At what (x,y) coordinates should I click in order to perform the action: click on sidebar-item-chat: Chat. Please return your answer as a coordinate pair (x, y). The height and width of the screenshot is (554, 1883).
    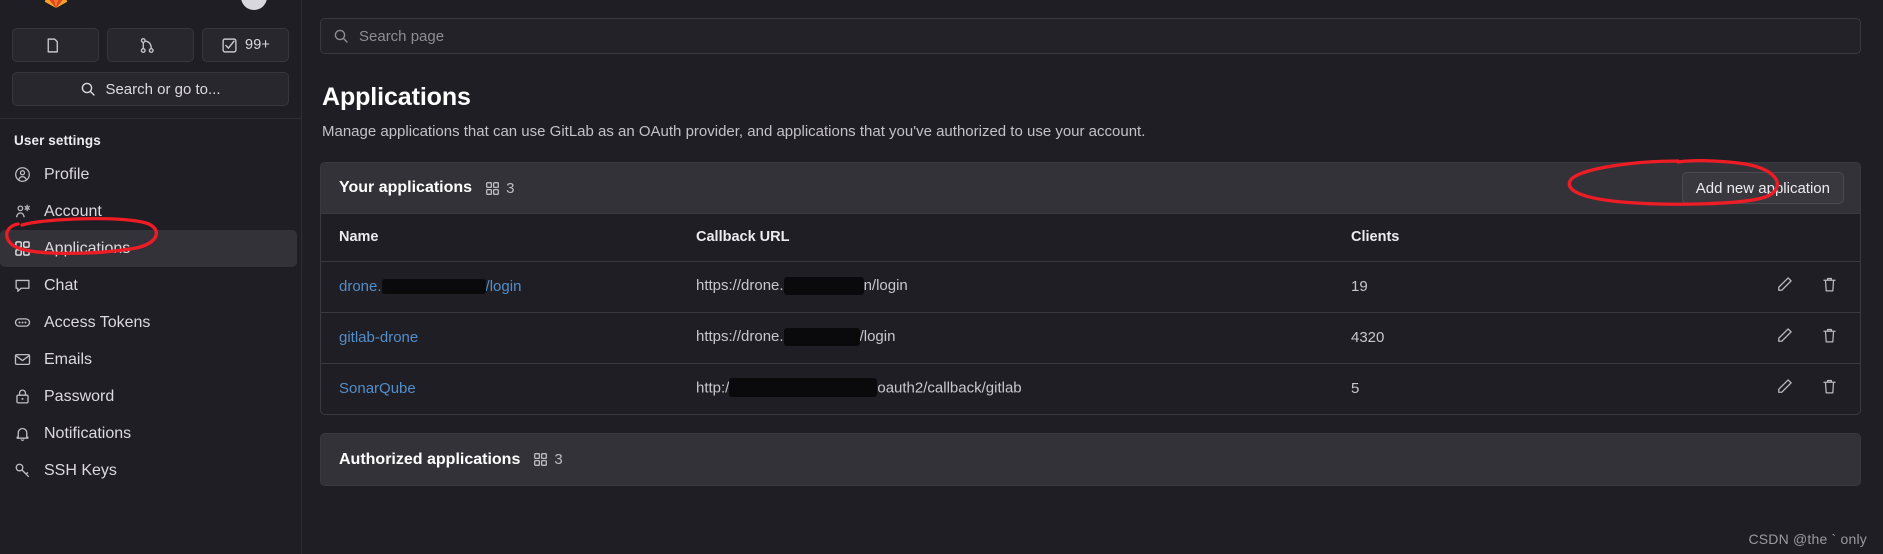
    Looking at the image, I should click on (148, 285).